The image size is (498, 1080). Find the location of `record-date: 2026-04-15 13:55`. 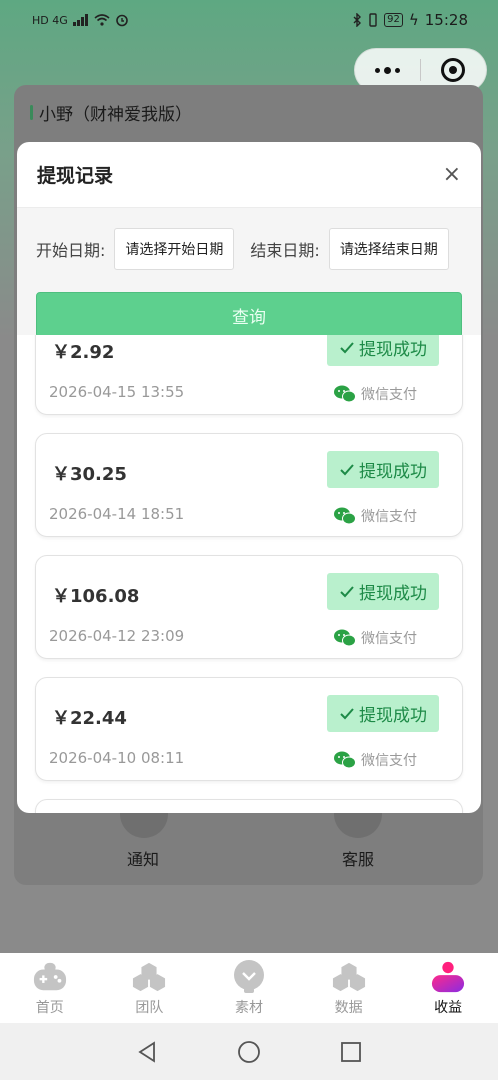

record-date: 2026-04-15 13:55 is located at coordinates (117, 392).